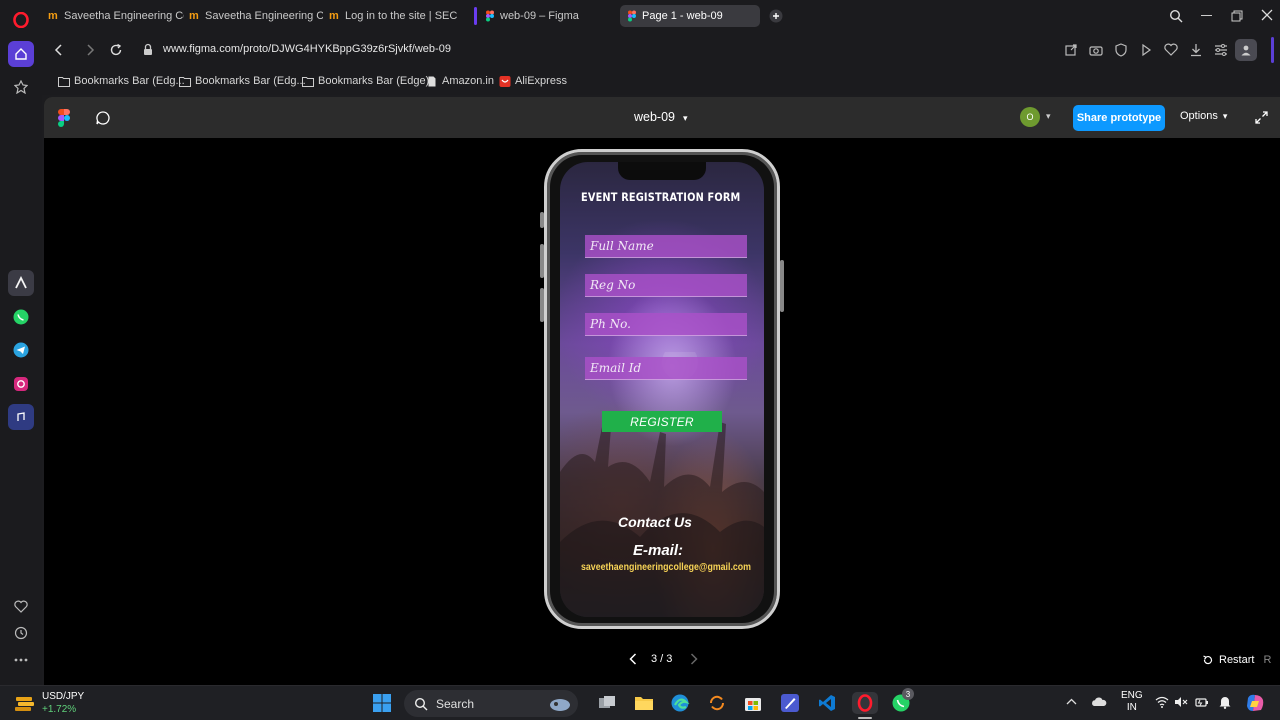  I want to click on close-window-icon, so click(1267, 15).